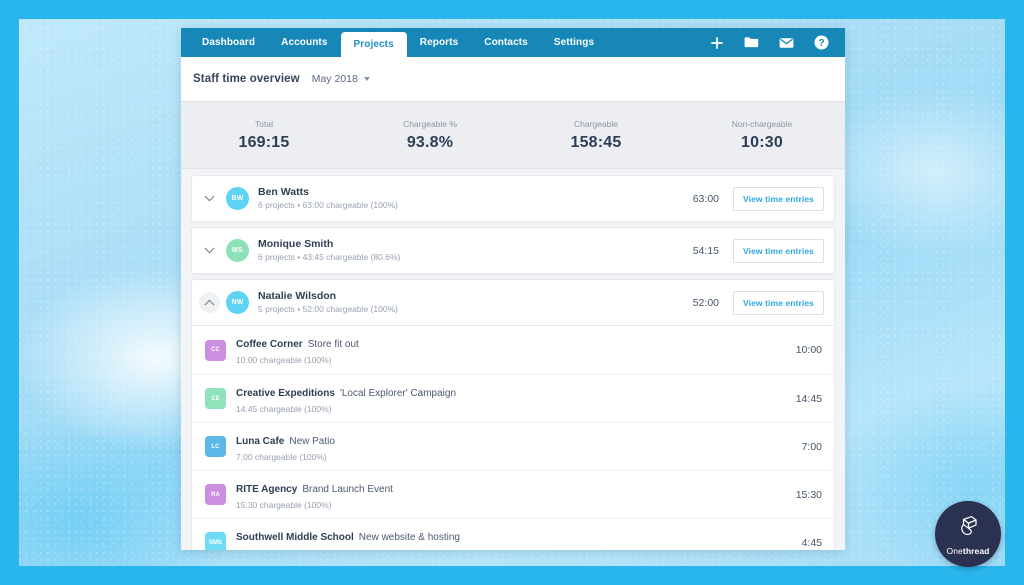 This screenshot has height=585, width=1024. Describe the element at coordinates (237, 198) in the screenshot. I see `avatar: BW` at that location.